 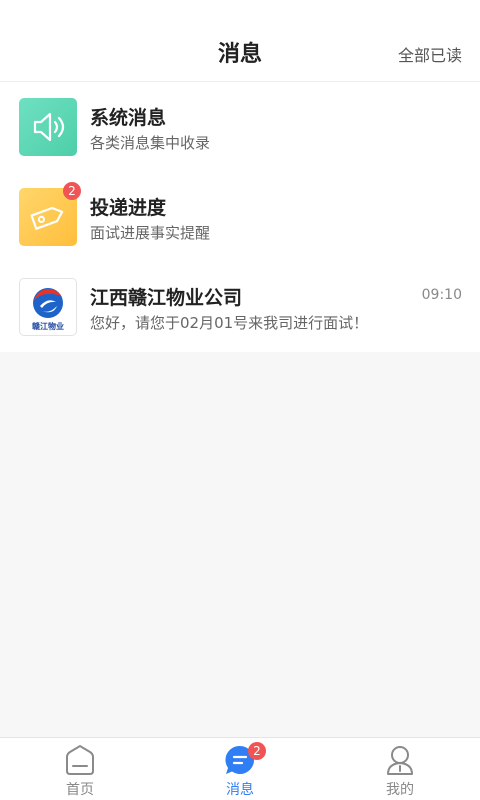 I want to click on item-name: 投递进度, so click(x=128, y=208).